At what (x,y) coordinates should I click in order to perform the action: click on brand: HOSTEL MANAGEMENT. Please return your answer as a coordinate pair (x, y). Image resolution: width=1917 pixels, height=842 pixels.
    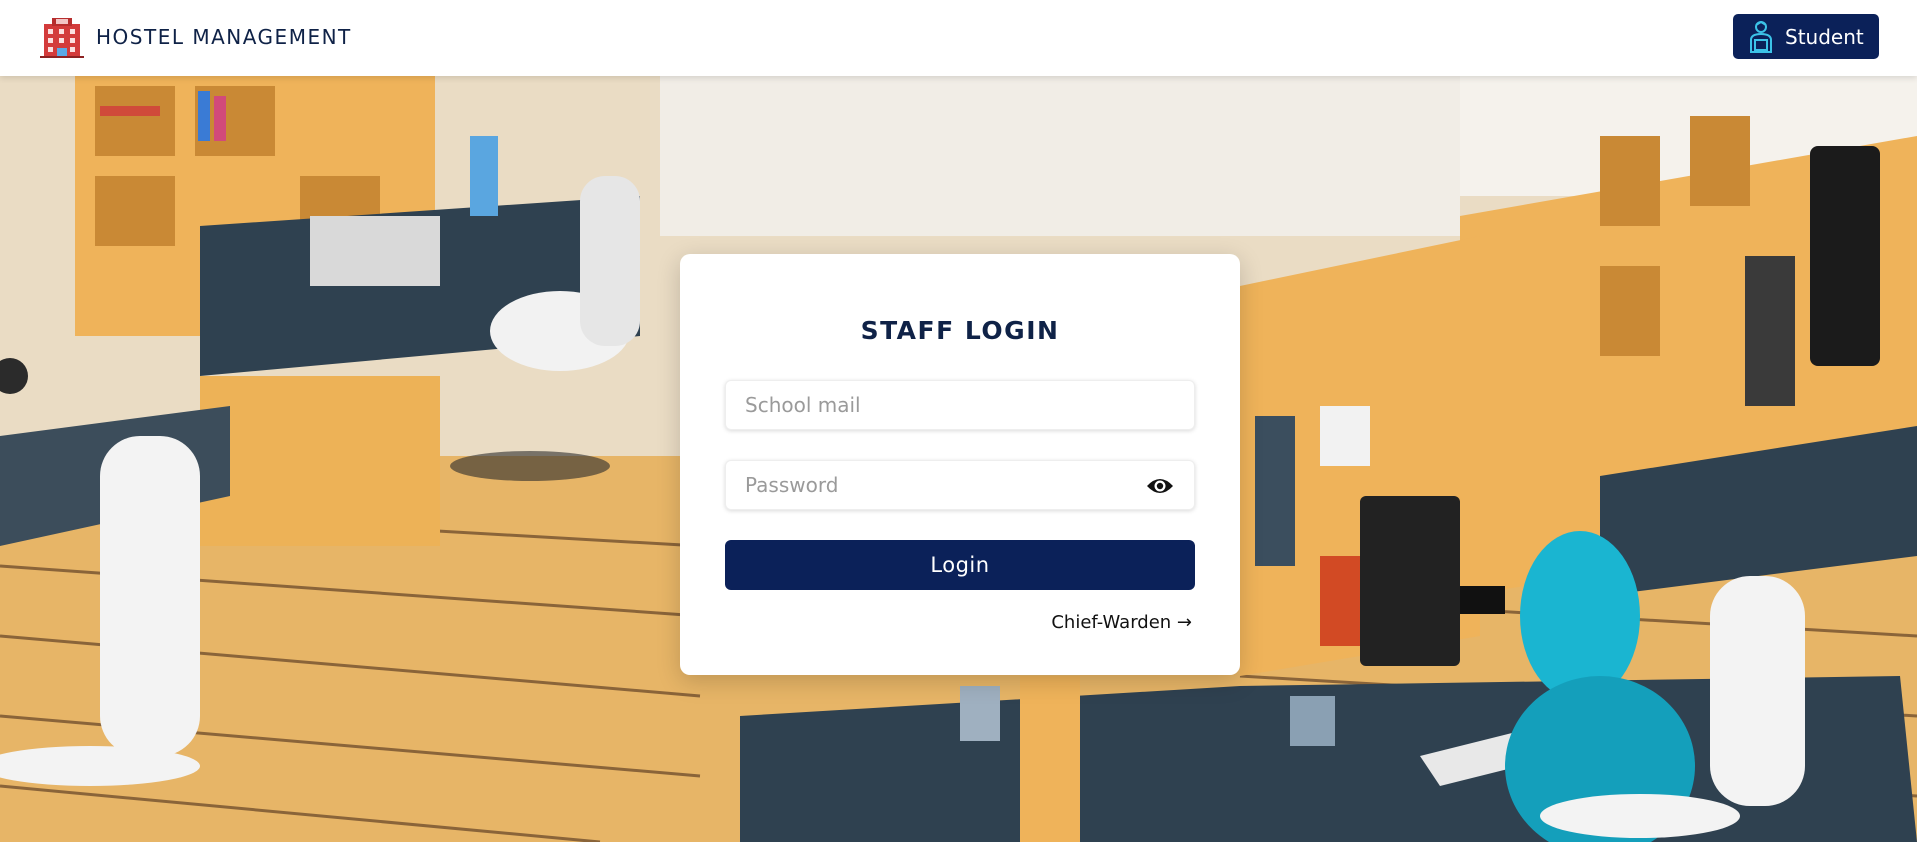
    Looking at the image, I should click on (196, 37).